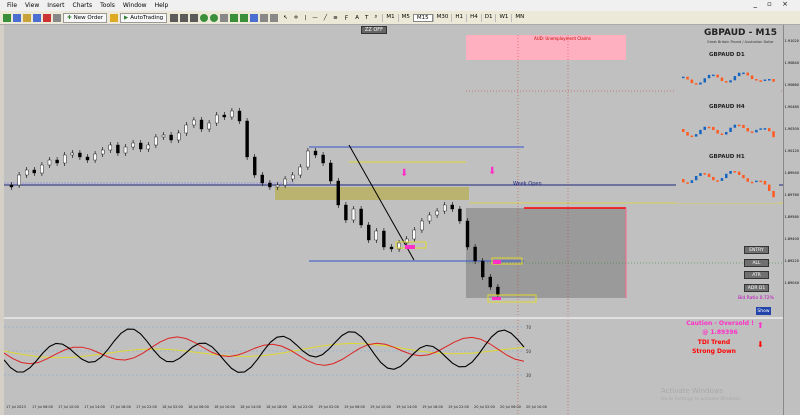 The width and height of the screenshot is (800, 415). I want to click on vline-icon: |, so click(305, 18).